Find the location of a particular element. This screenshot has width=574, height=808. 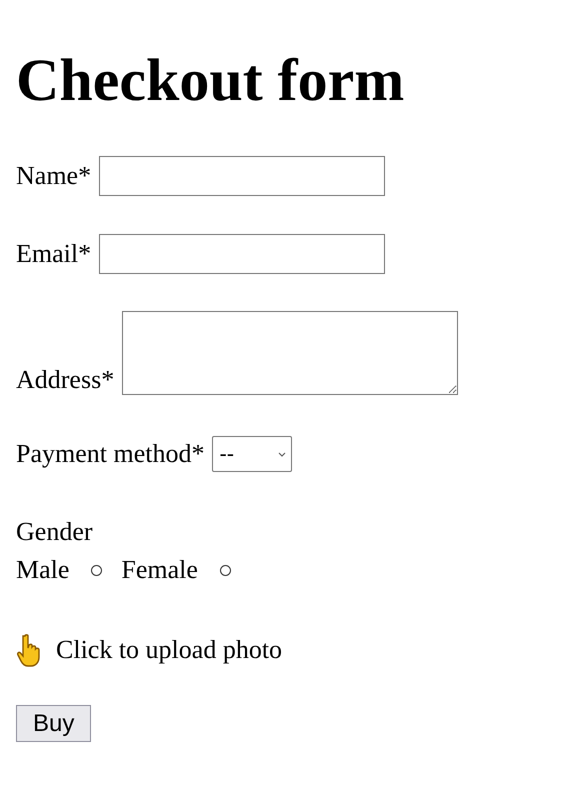

buy-button: Buy is located at coordinates (54, 723).